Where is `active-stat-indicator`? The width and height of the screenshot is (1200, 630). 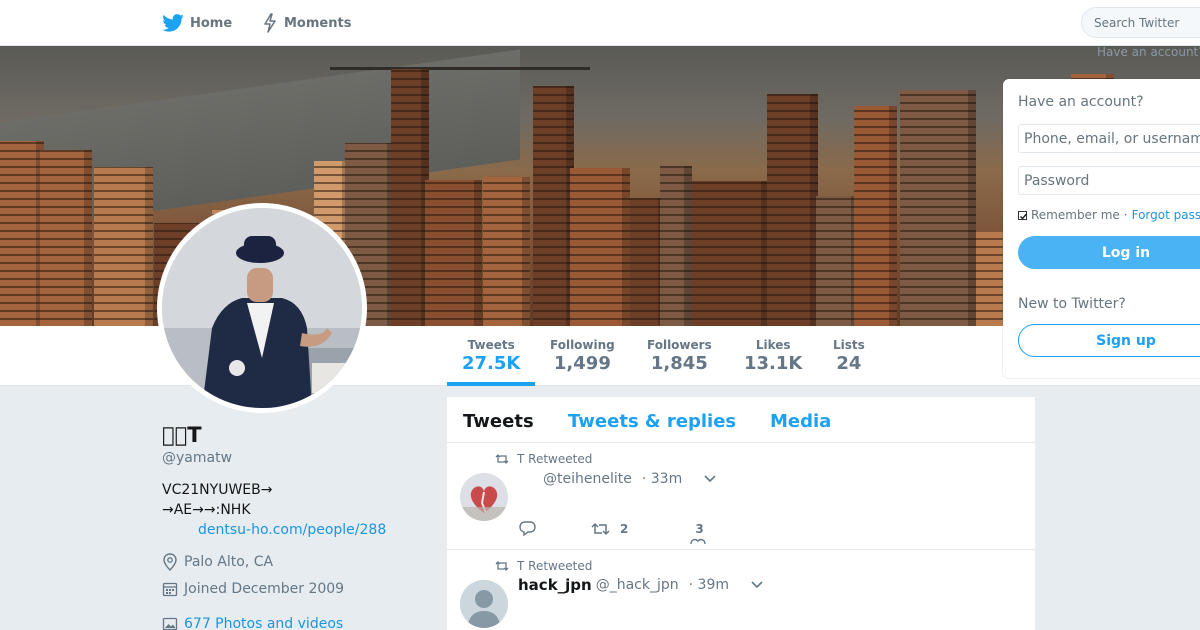 active-stat-indicator is located at coordinates (491, 384).